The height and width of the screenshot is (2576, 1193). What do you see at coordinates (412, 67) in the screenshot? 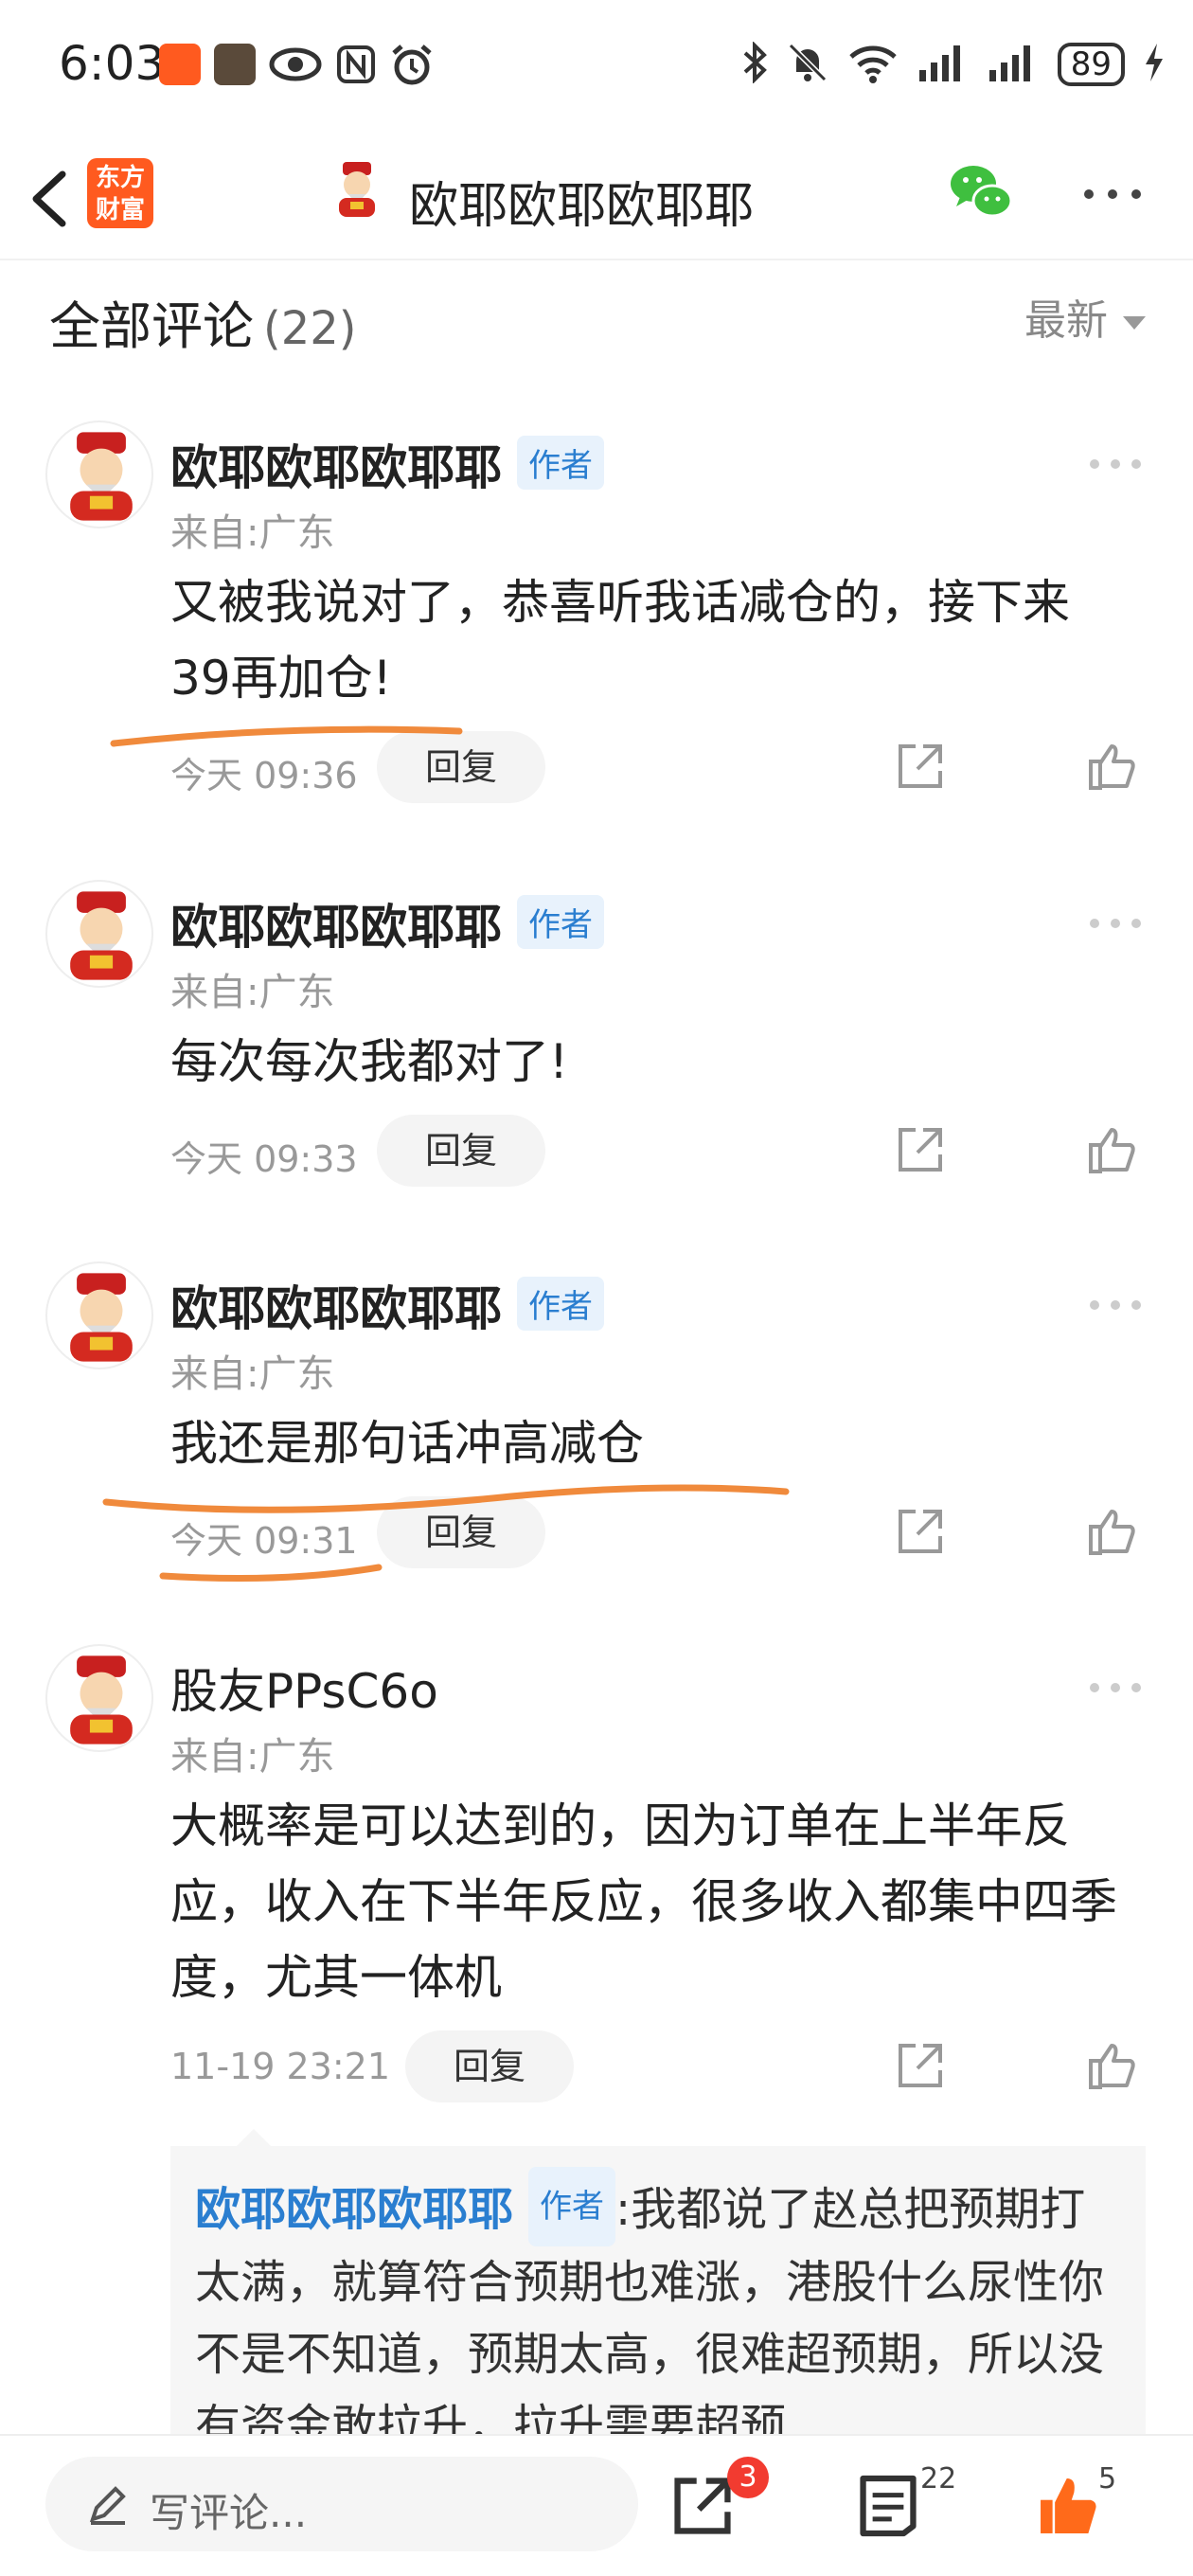
I see `alarm-icon` at bounding box center [412, 67].